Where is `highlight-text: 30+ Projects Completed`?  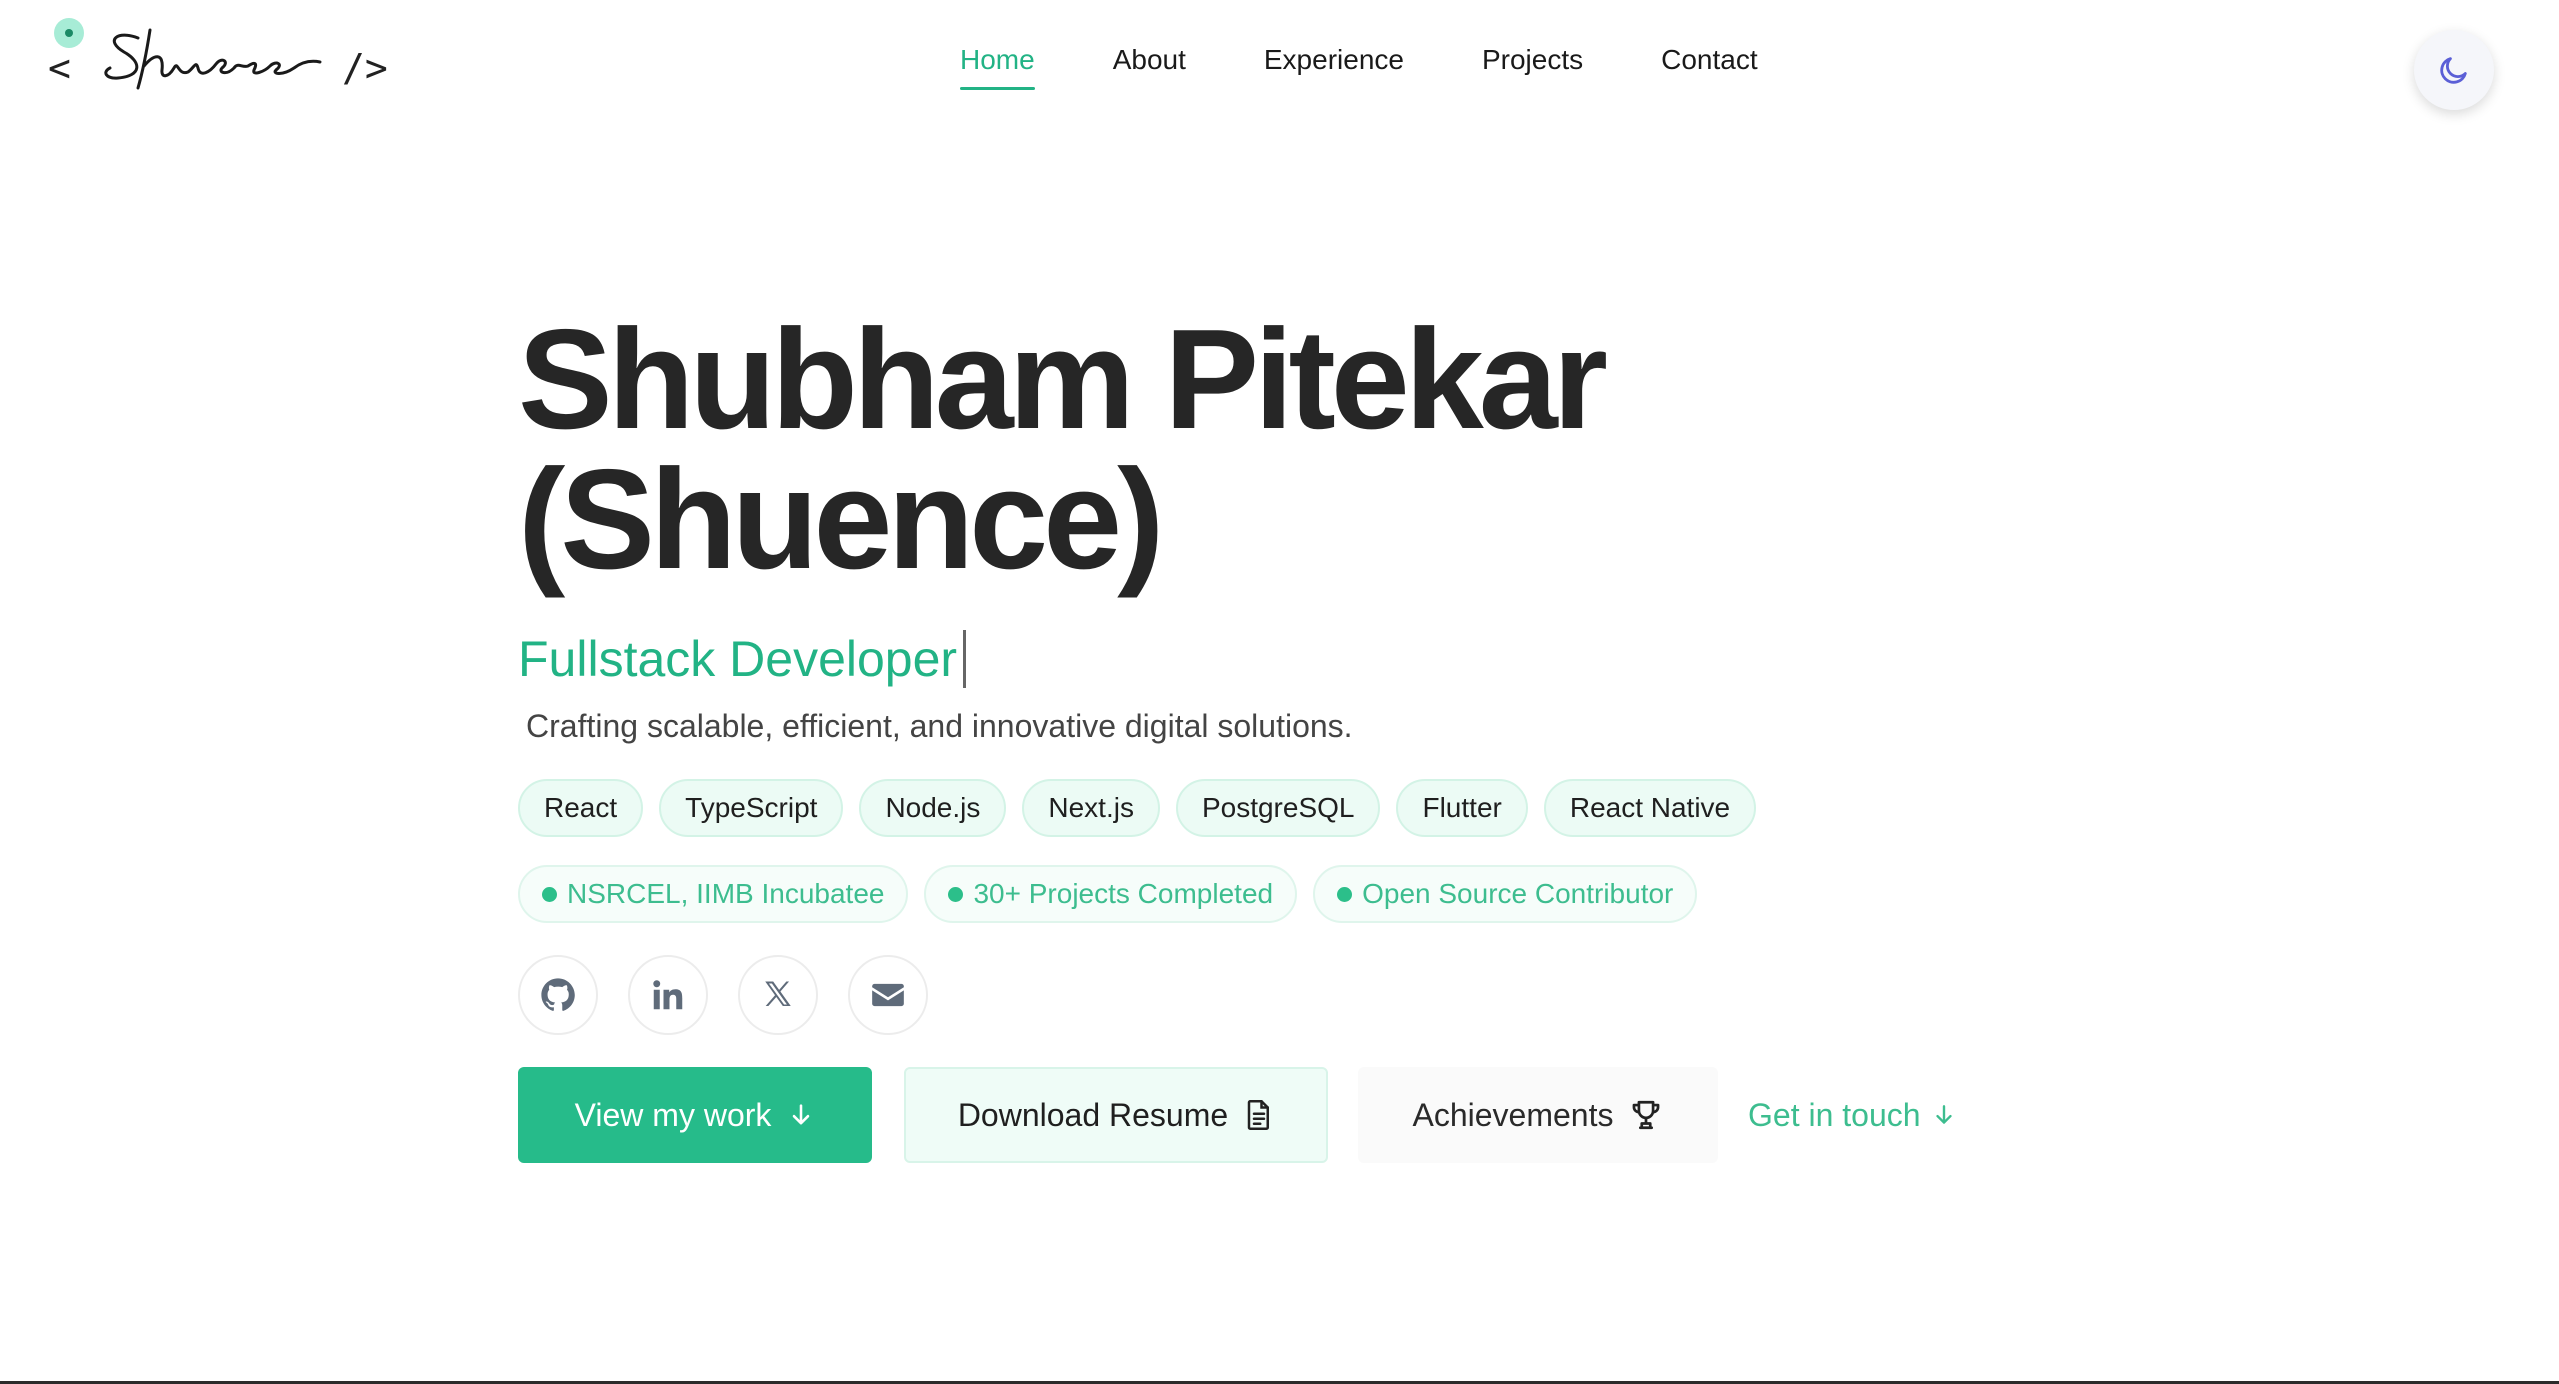
highlight-text: 30+ Projects Completed is located at coordinates (1123, 893).